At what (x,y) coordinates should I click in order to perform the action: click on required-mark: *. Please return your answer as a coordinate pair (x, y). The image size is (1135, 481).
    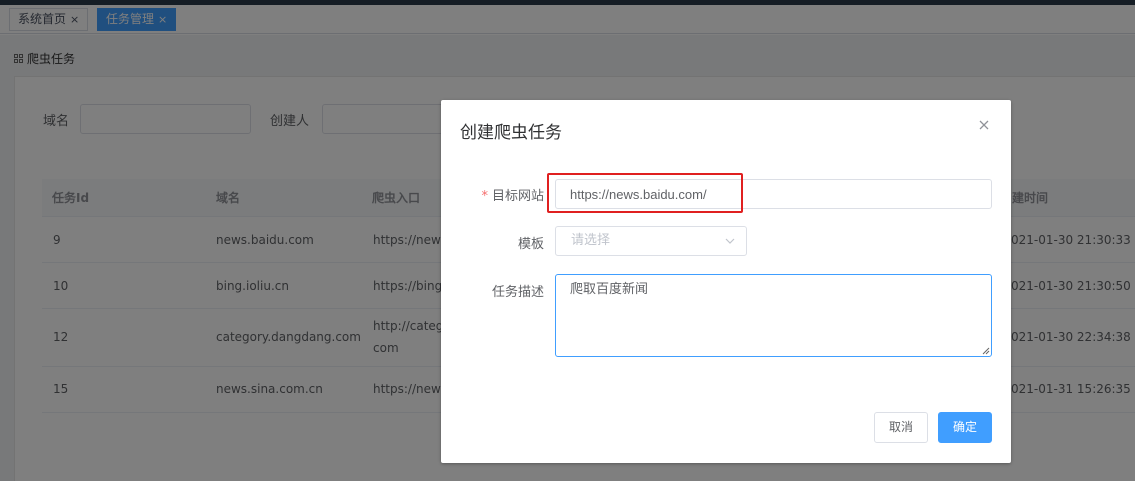
    Looking at the image, I should click on (484, 196).